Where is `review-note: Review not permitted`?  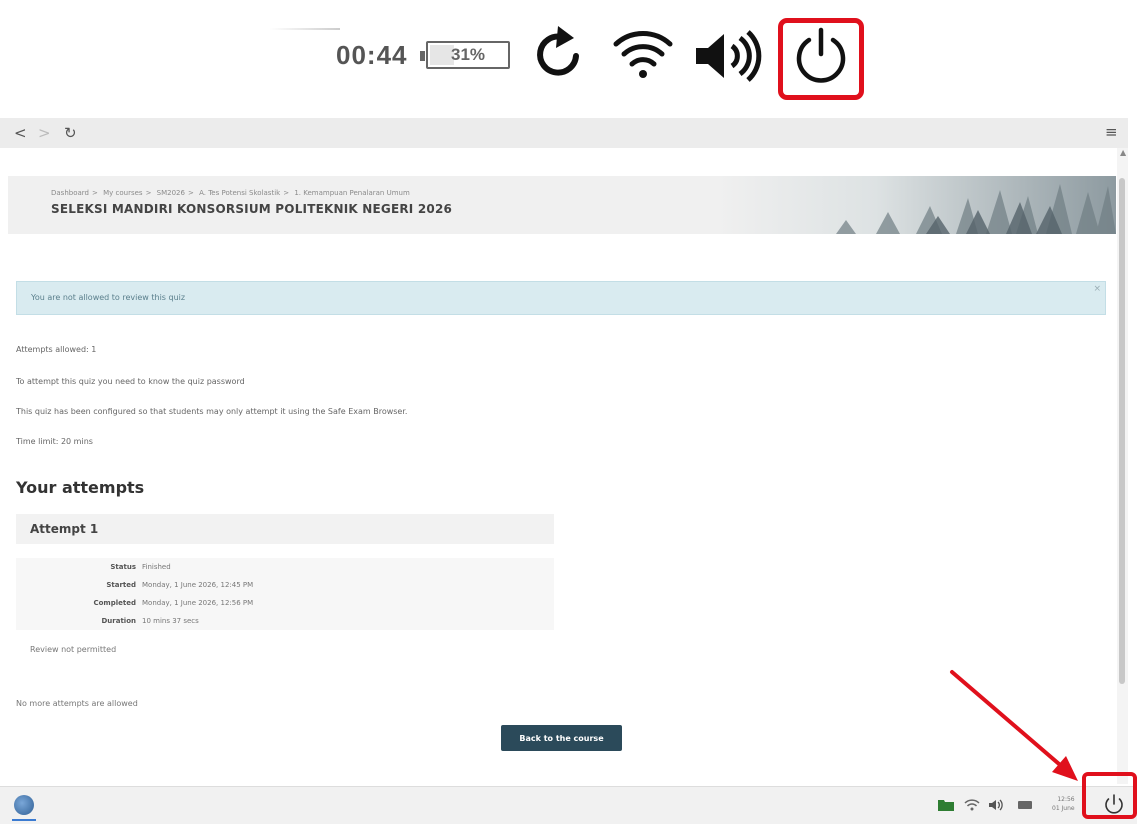
review-note: Review not permitted is located at coordinates (73, 649).